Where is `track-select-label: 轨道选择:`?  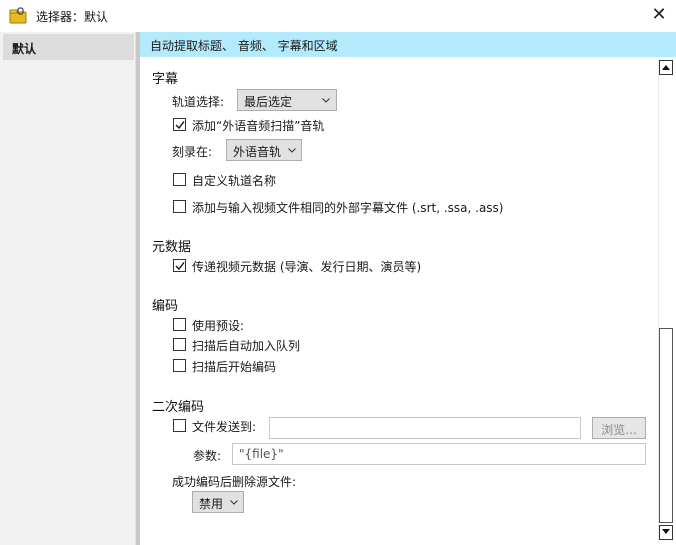
track-select-label: 轨道选择: is located at coordinates (198, 102).